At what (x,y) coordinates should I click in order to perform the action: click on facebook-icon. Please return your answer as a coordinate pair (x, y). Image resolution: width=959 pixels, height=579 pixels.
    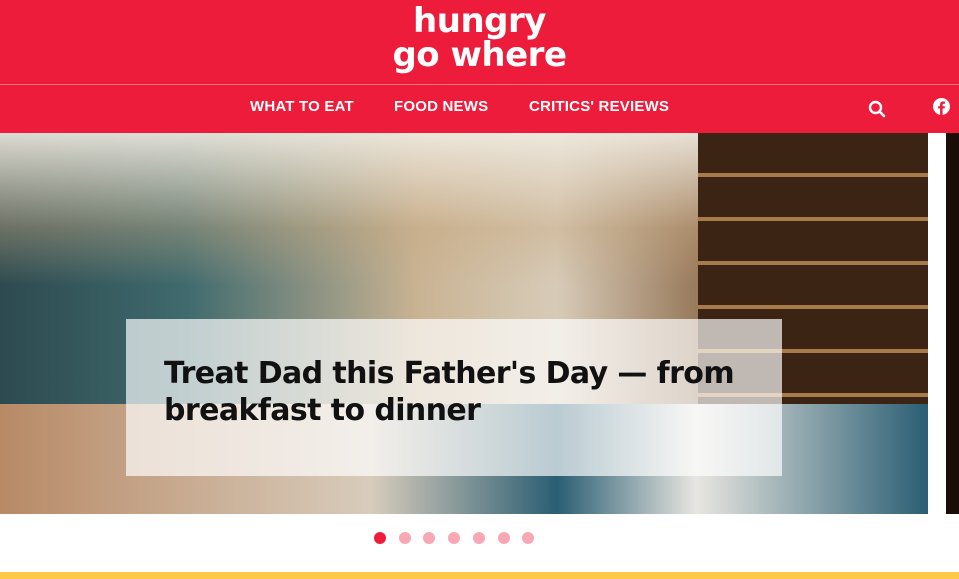
    Looking at the image, I should click on (941, 108).